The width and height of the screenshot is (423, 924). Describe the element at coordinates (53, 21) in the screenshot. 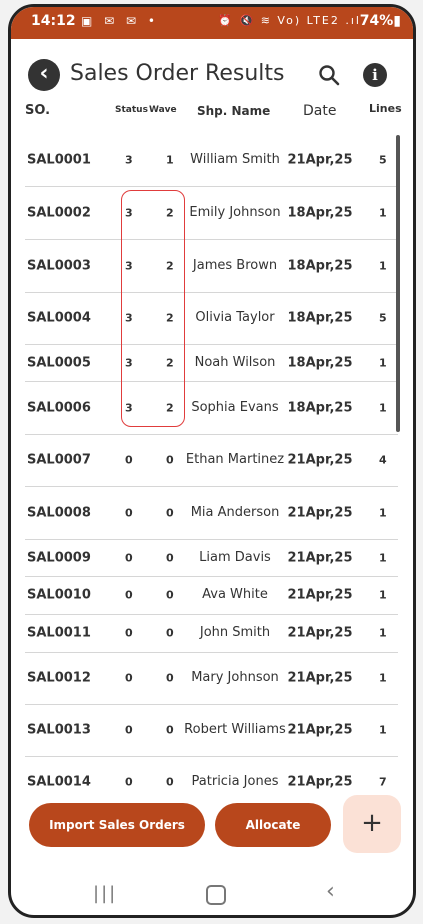

I see `status-time: 14:12` at that location.